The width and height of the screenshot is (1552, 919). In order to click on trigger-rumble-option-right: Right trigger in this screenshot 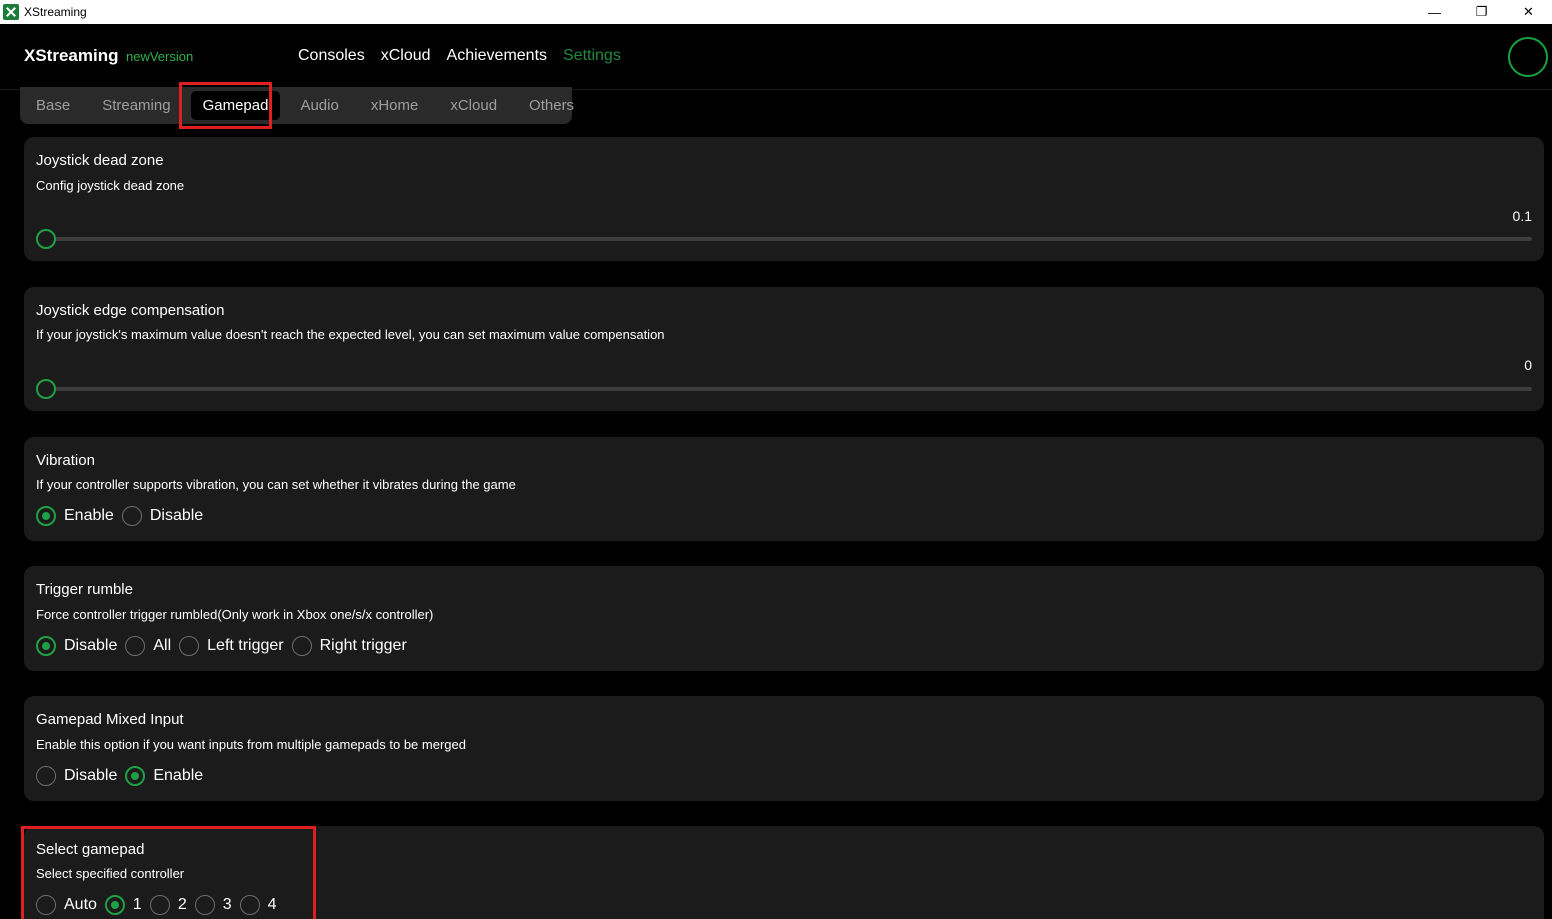, I will do `click(349, 646)`.